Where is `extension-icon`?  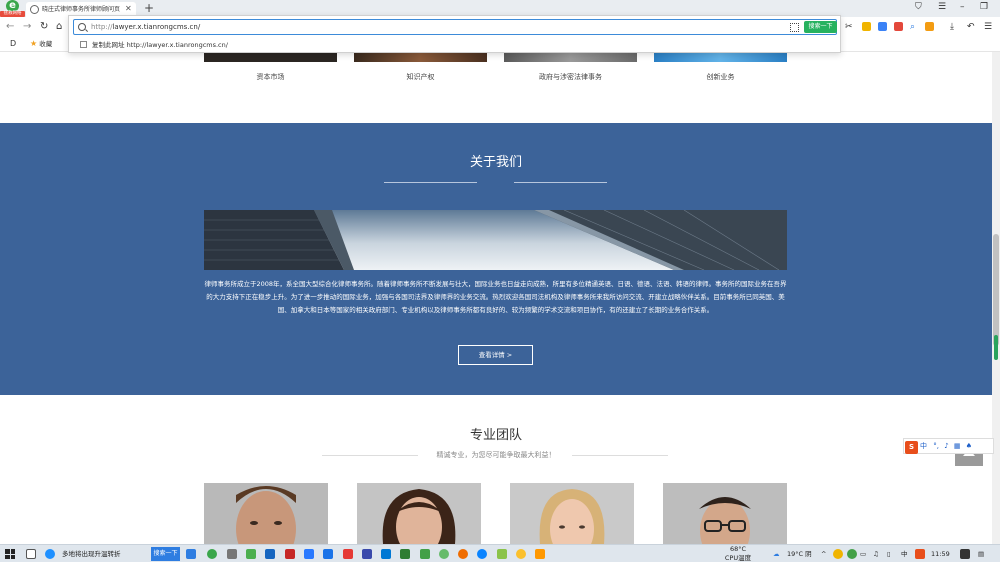
extension-icon is located at coordinates (882, 26).